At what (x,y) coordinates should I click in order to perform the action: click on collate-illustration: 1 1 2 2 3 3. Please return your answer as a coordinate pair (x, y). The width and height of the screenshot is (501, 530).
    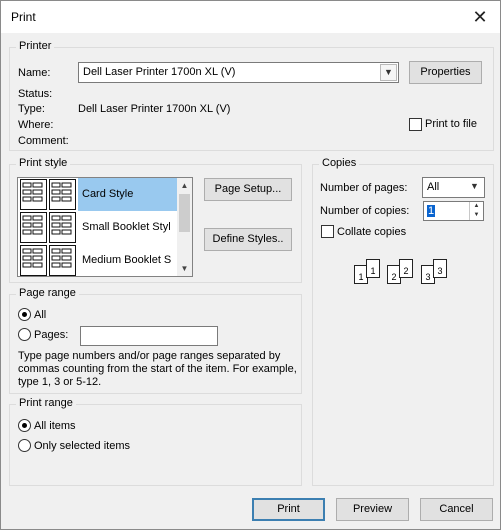
    Looking at the image, I should click on (403, 274).